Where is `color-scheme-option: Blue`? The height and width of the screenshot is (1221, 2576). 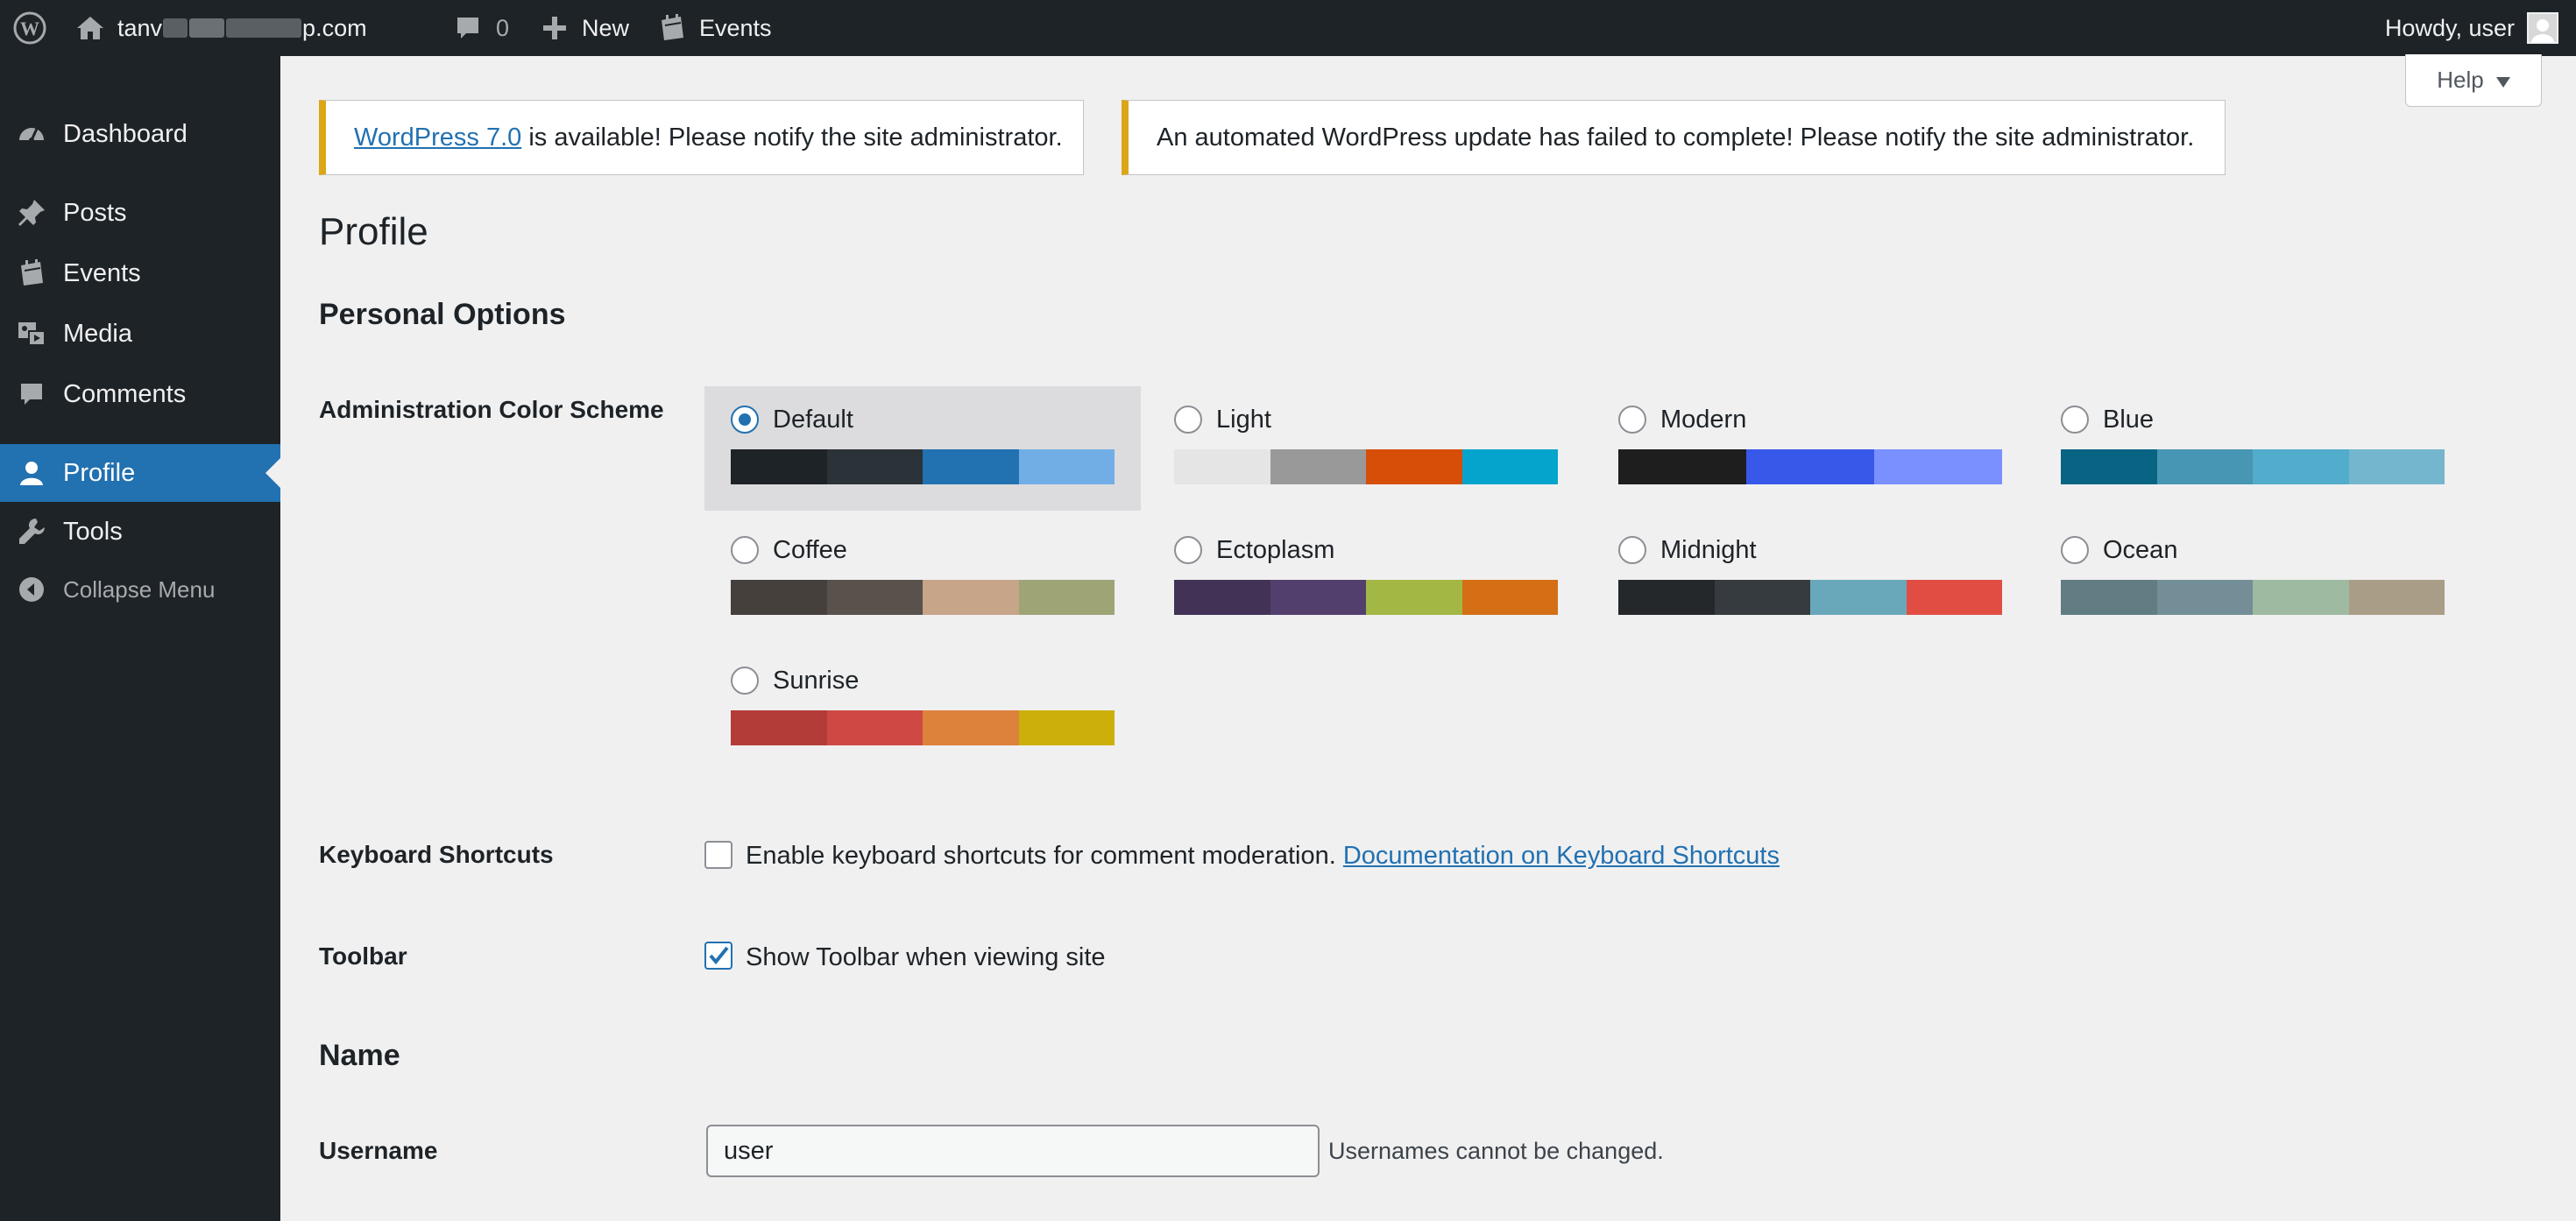 color-scheme-option: Blue is located at coordinates (2253, 448).